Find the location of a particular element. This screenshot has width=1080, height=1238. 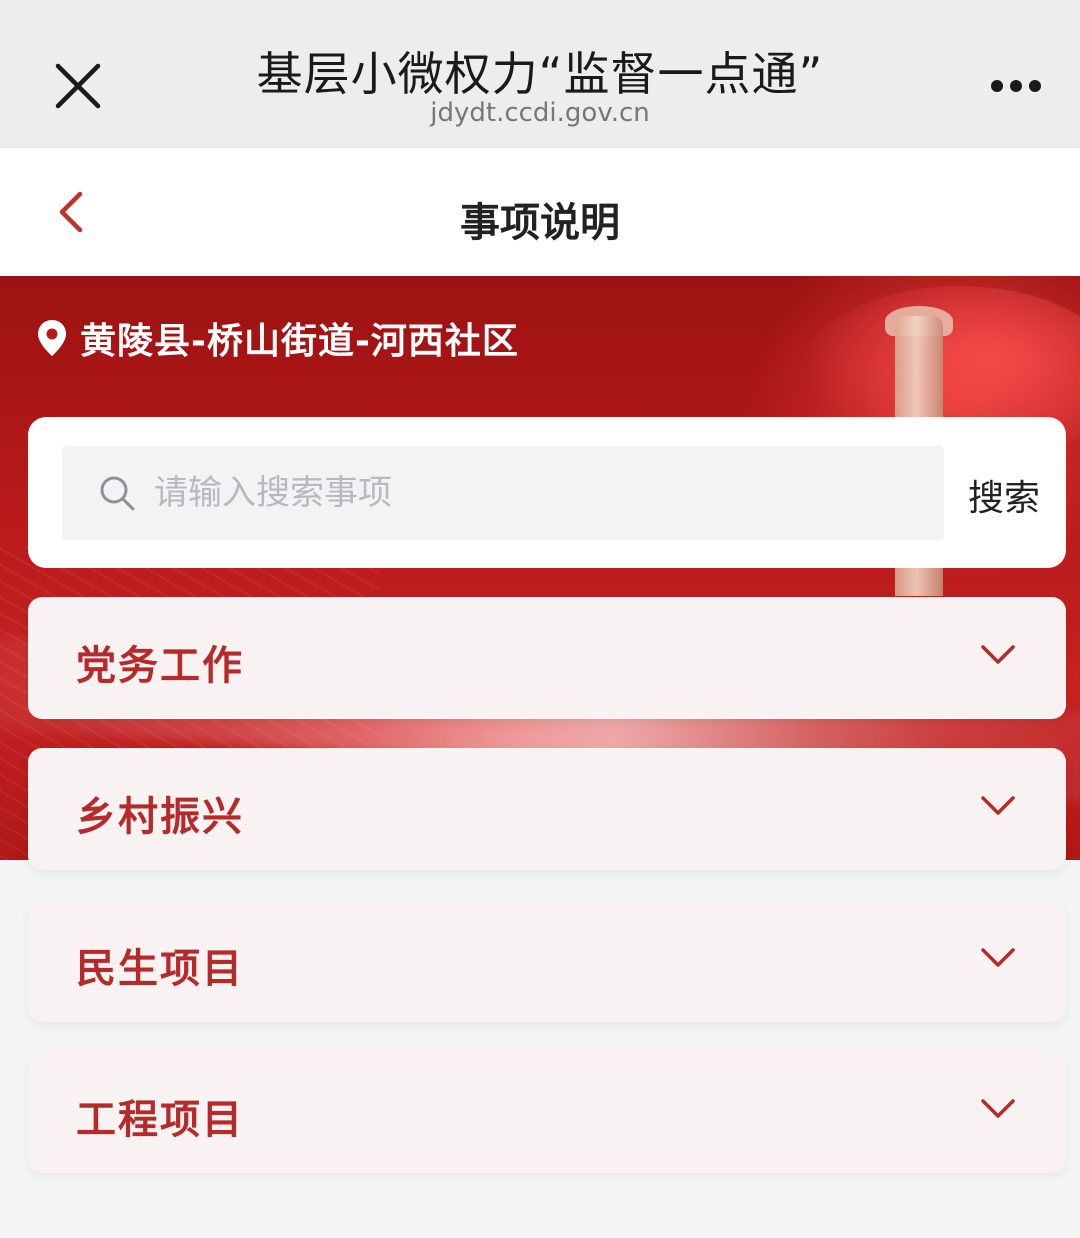

category-label: 乡村振兴 is located at coordinates (160, 817).